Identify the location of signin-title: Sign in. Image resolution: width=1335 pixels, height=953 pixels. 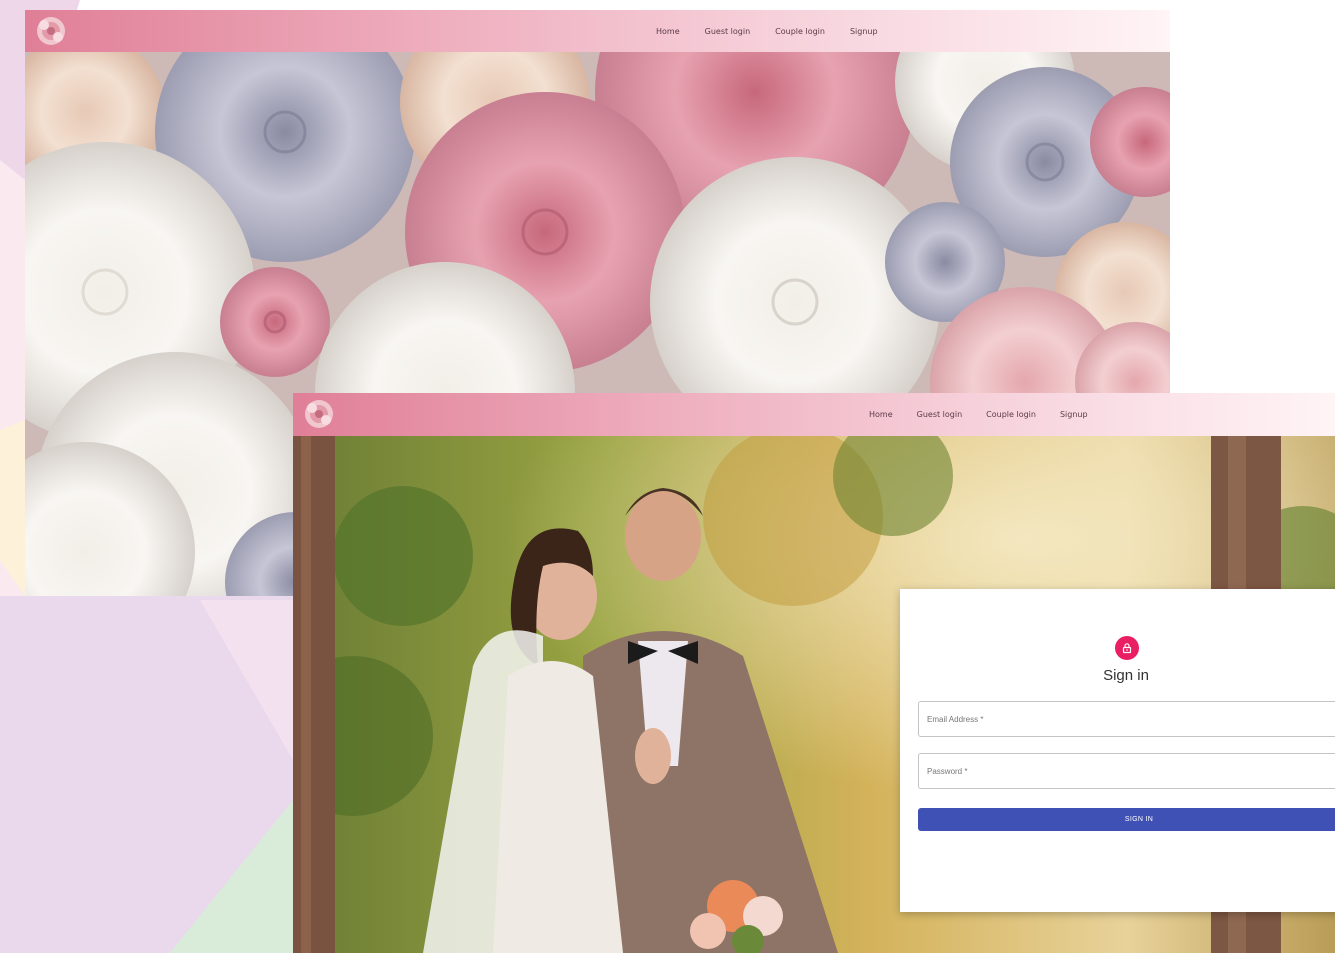
(1126, 675).